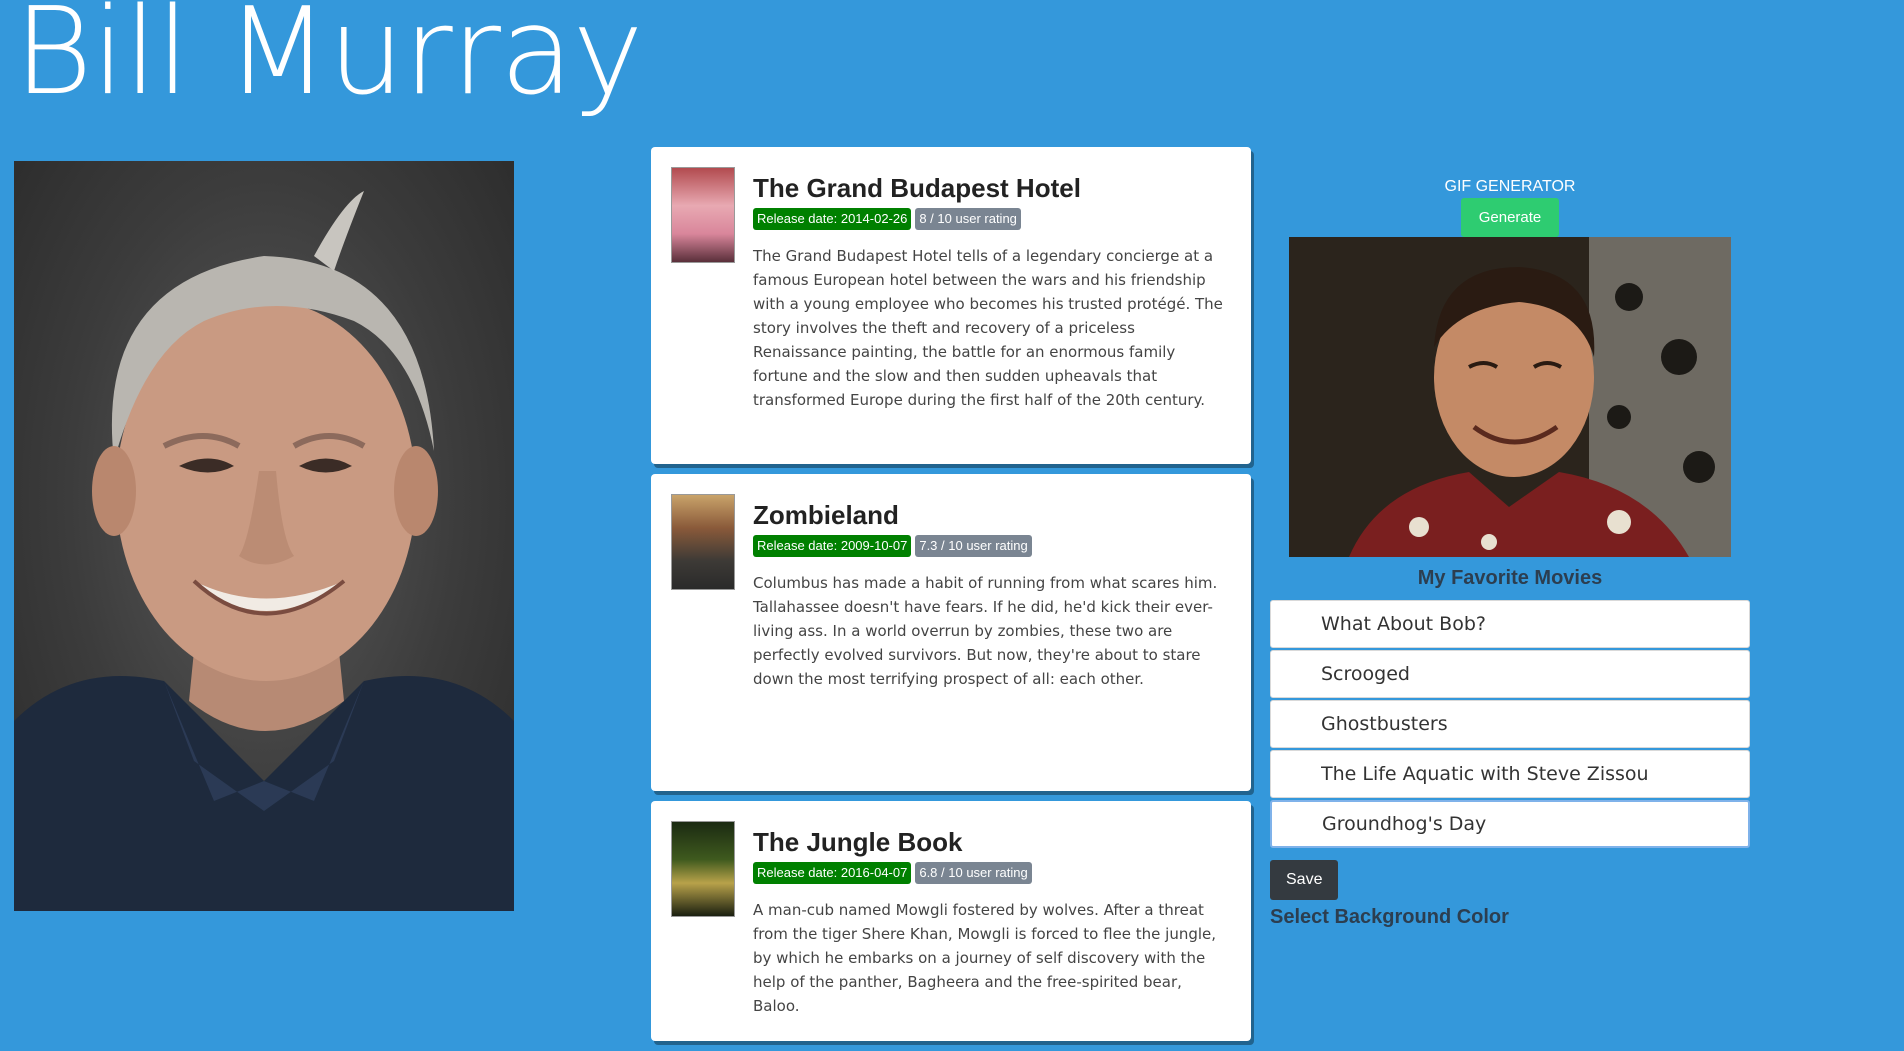  I want to click on save-button: Save, so click(1304, 880).